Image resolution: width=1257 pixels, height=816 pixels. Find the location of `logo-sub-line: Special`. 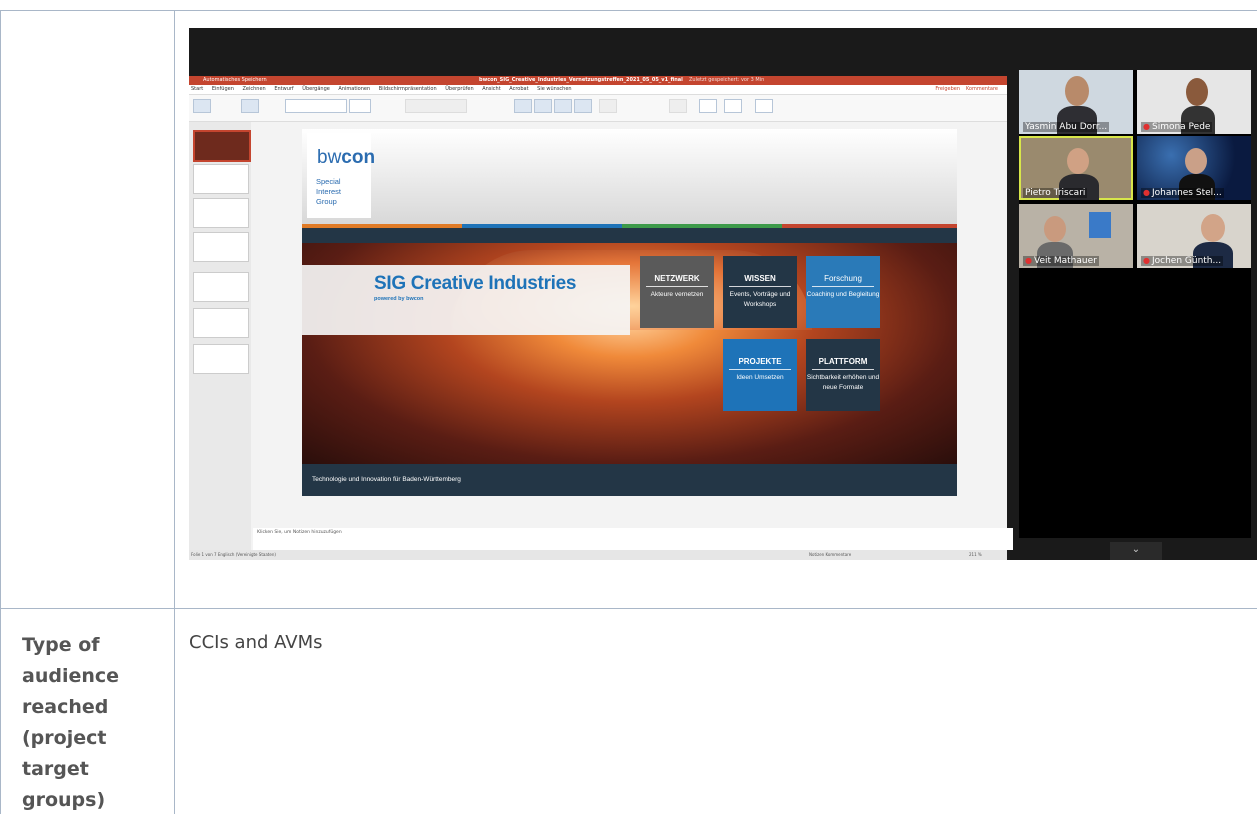

logo-sub-line: Special is located at coordinates (328, 181).